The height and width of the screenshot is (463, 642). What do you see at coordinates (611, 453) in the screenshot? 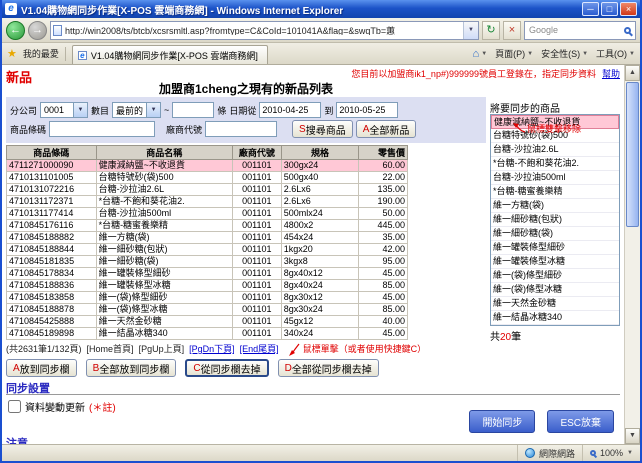
I see `zoom-control: 100% ▼` at bounding box center [611, 453].